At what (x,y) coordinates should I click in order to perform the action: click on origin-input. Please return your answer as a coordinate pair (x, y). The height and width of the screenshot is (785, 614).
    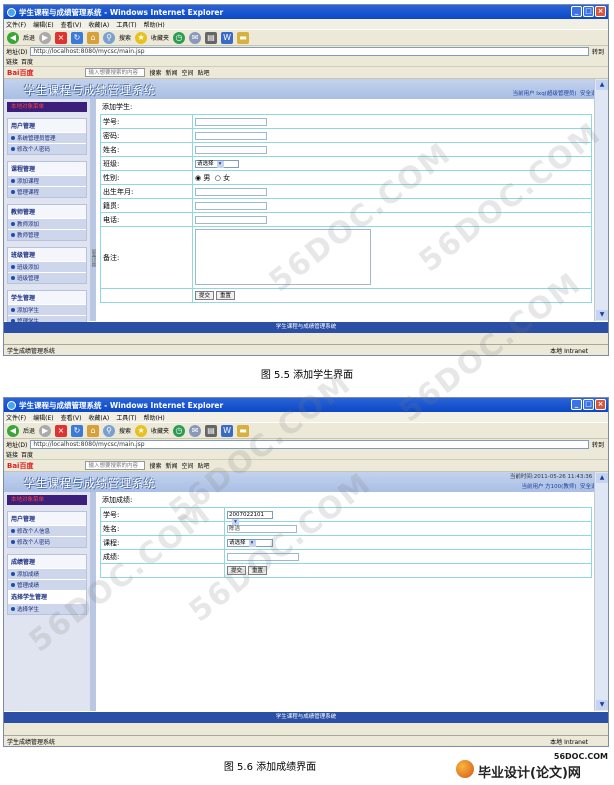
    Looking at the image, I should click on (231, 205).